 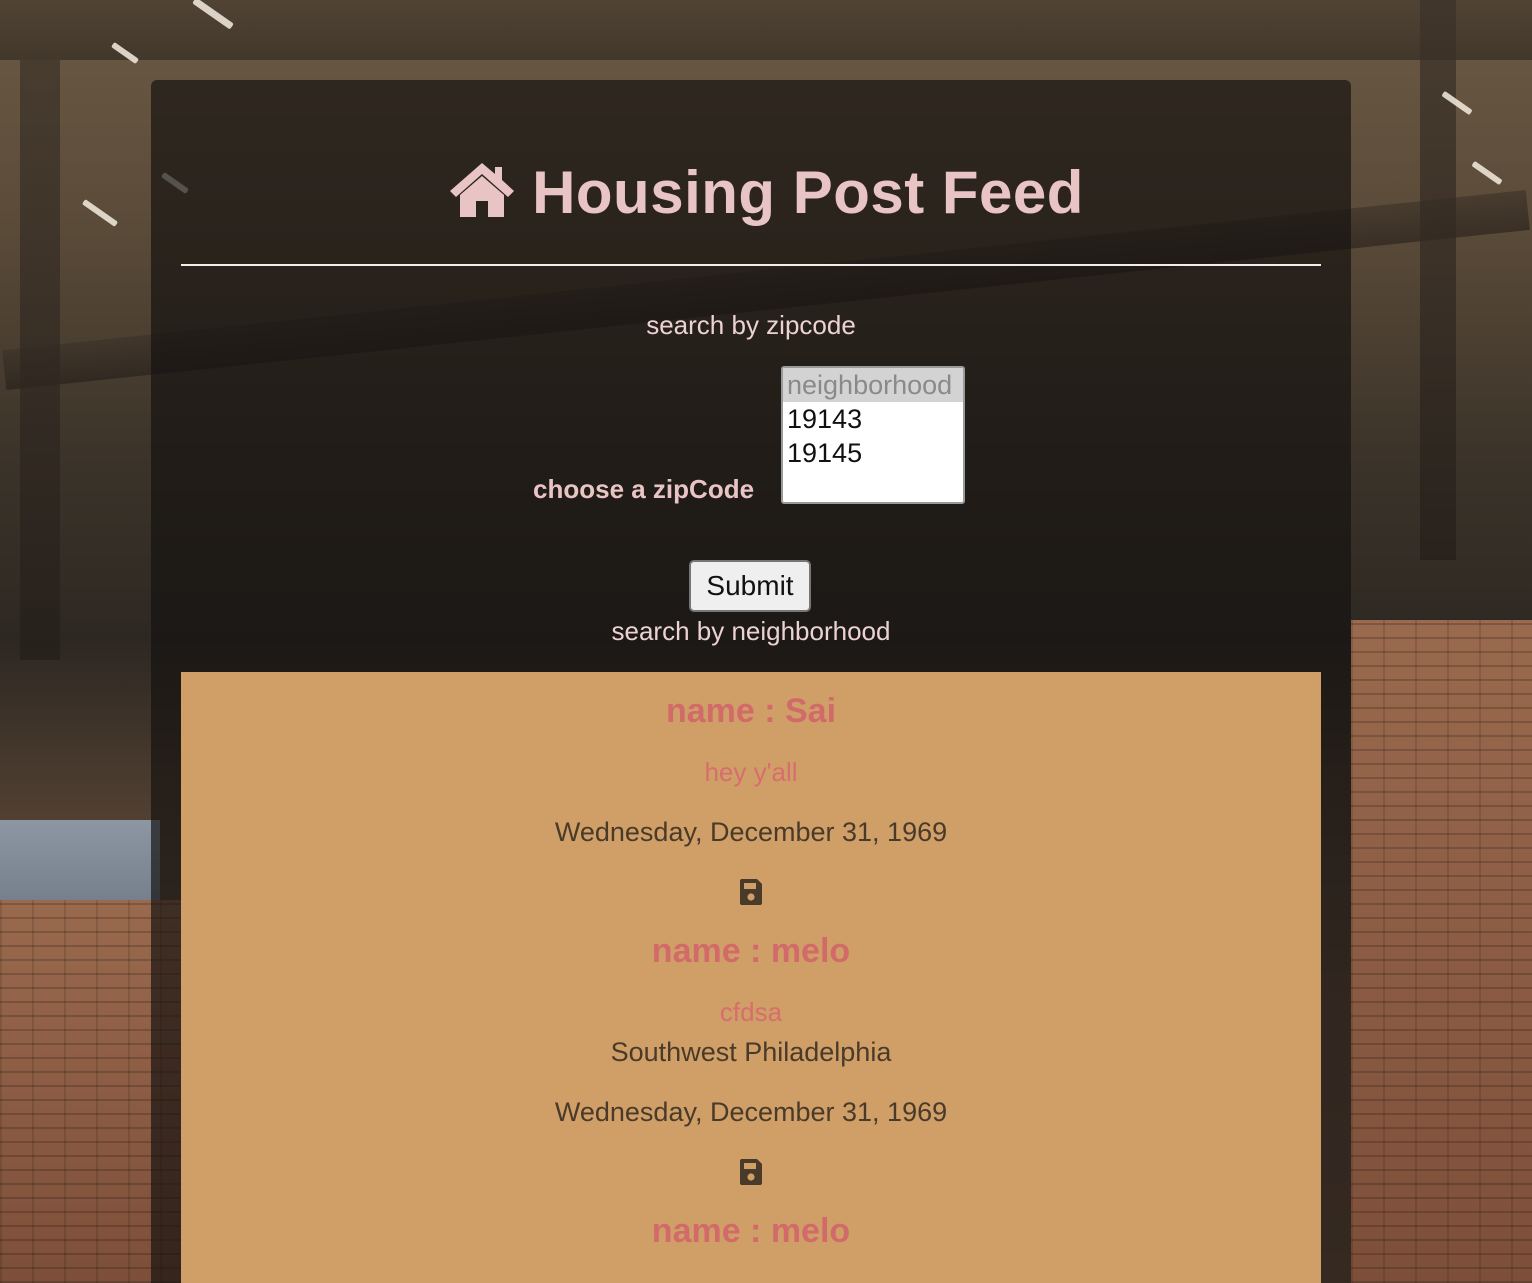 I want to click on page-title-text: Housing Post Feed, so click(x=808, y=192).